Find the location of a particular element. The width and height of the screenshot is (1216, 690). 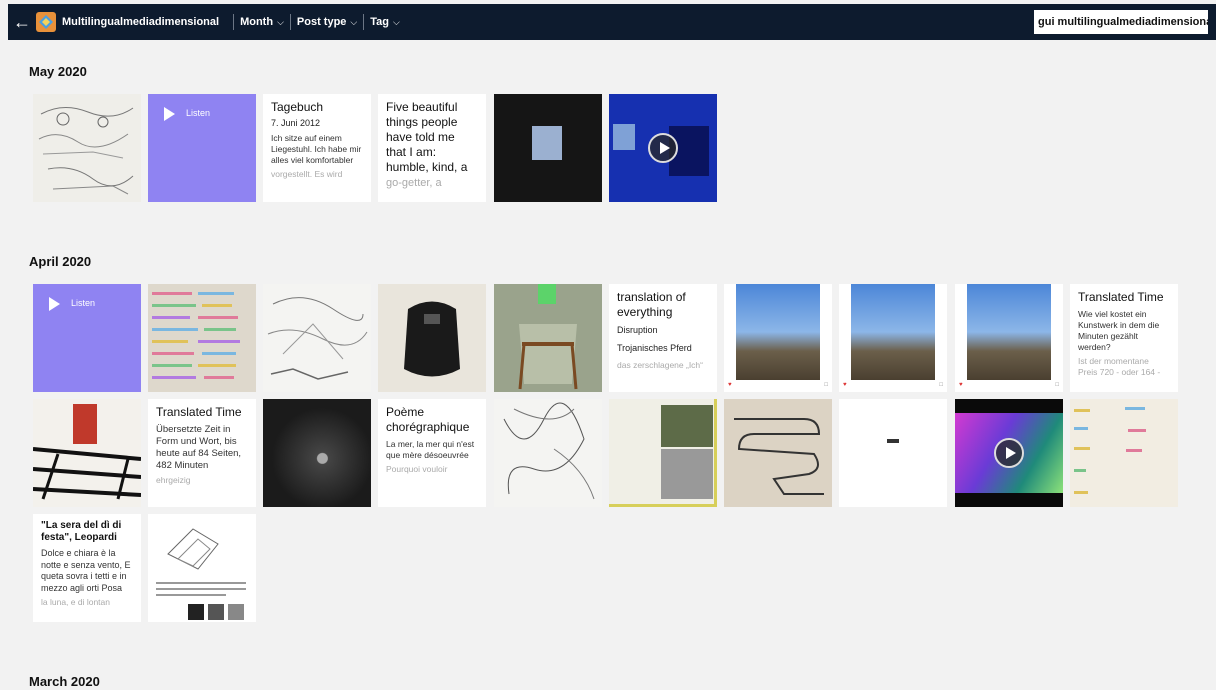

post-type-menu: Post type ⌵ is located at coordinates (327, 22).